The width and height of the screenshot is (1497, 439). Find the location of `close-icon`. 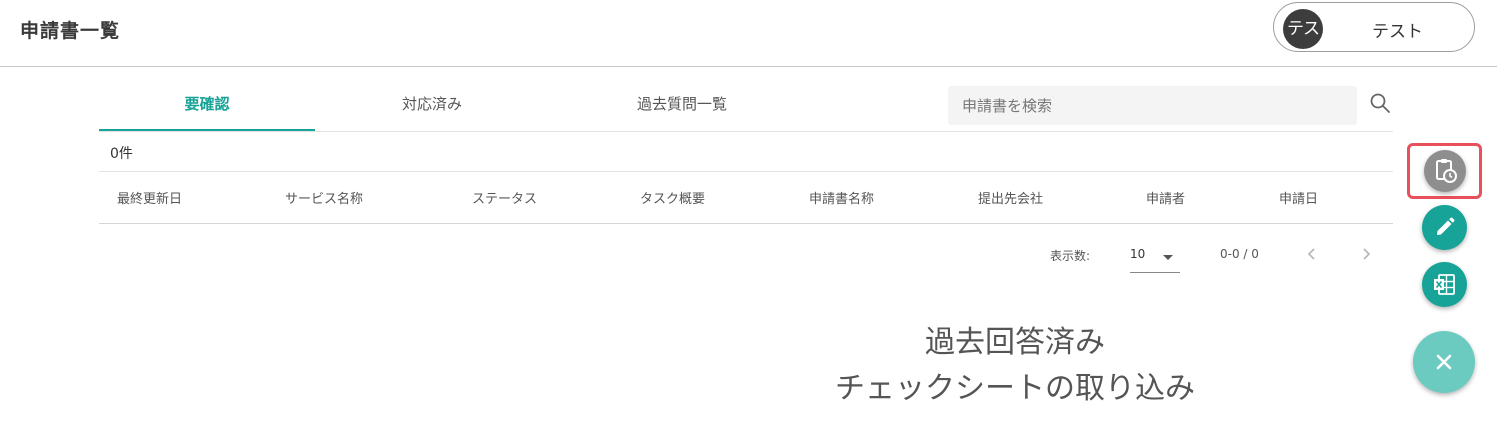

close-icon is located at coordinates (1444, 362).